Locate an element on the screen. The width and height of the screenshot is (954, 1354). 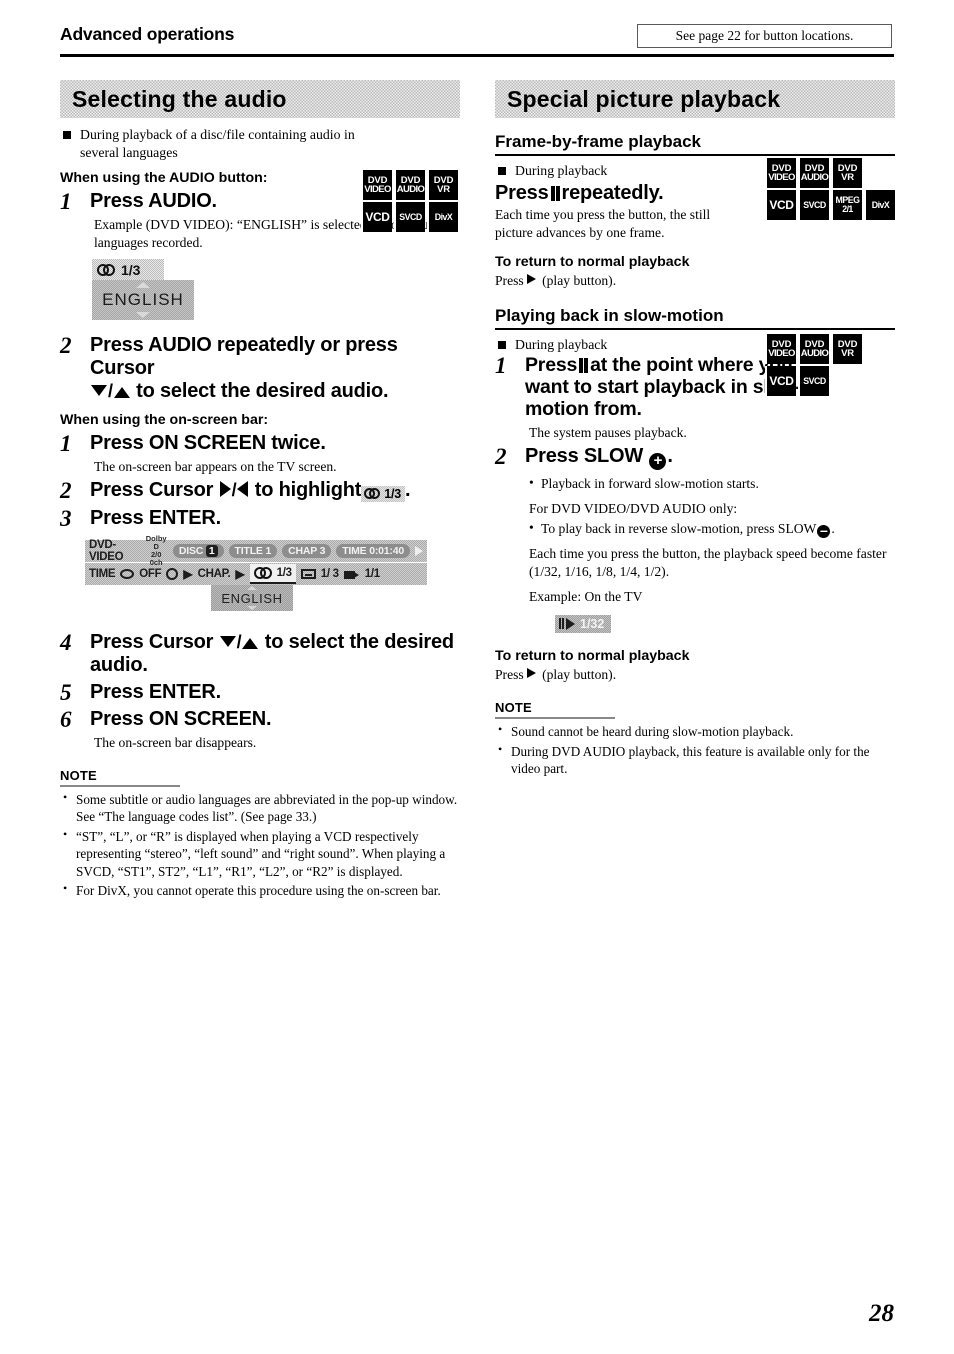
arrow-right-icon-2: ▶ is located at coordinates (240, 574).